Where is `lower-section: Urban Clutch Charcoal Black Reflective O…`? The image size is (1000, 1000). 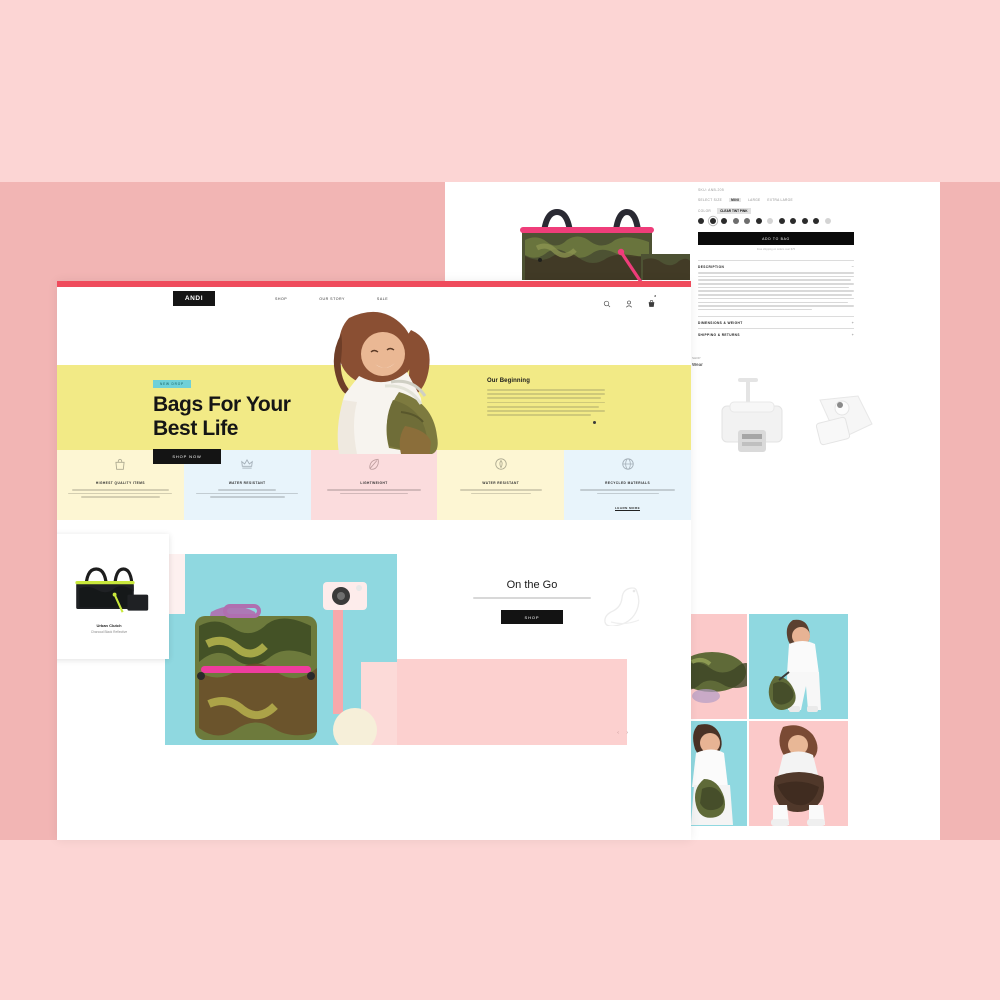 lower-section: Urban Clutch Charcoal Black Reflective O… is located at coordinates (374, 632).